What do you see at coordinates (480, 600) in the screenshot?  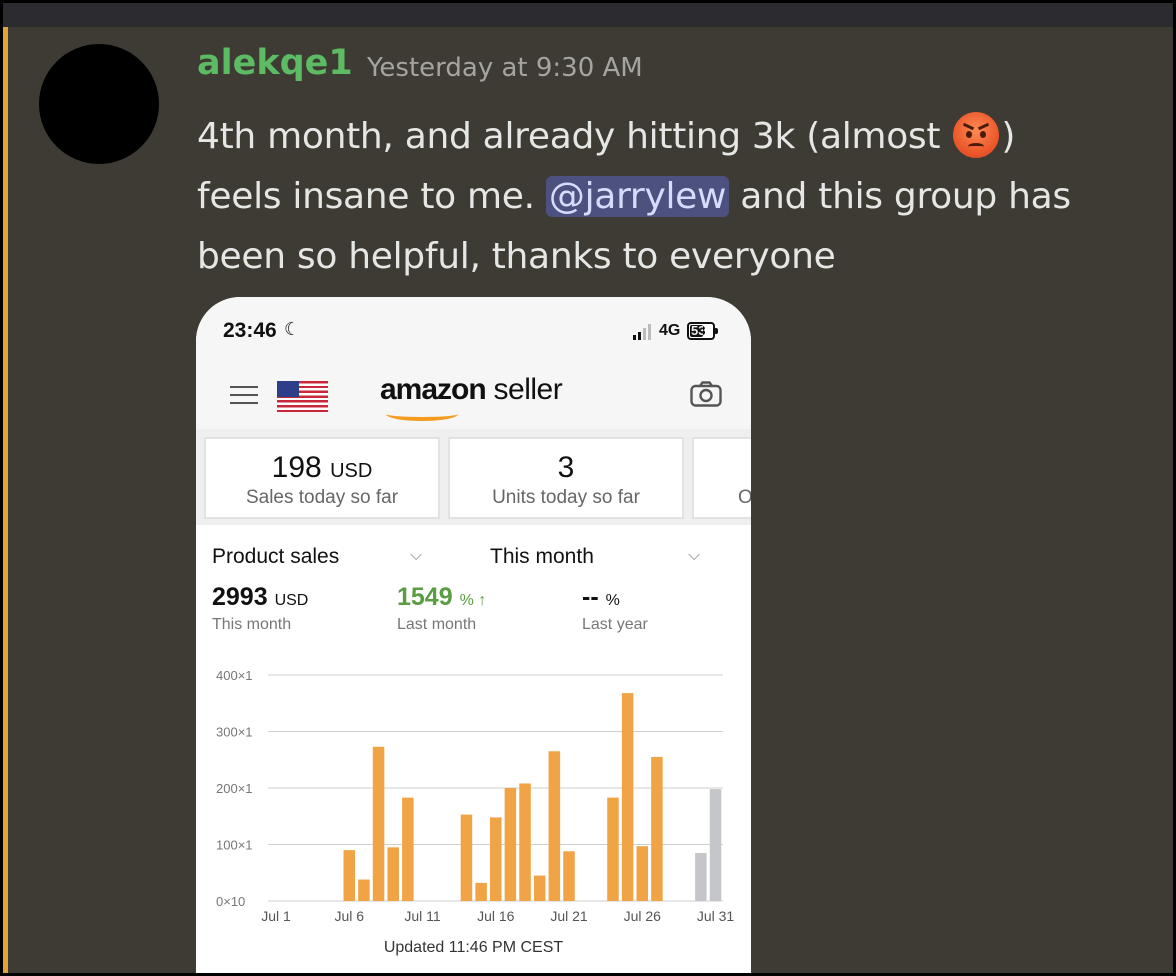 I see `arrow-up-icon: ↑` at bounding box center [480, 600].